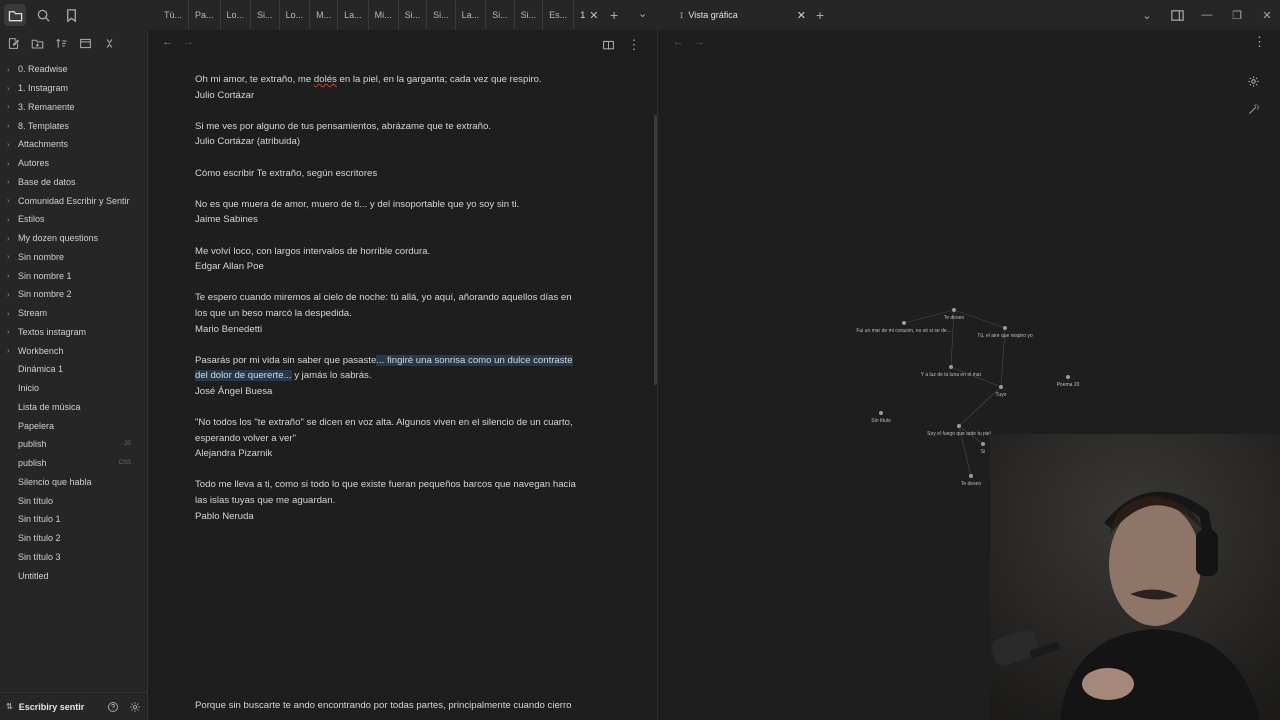 The width and height of the screenshot is (1280, 720). Describe the element at coordinates (73, 275) in the screenshot. I see `folder-item: › Sin nombre 1` at that location.